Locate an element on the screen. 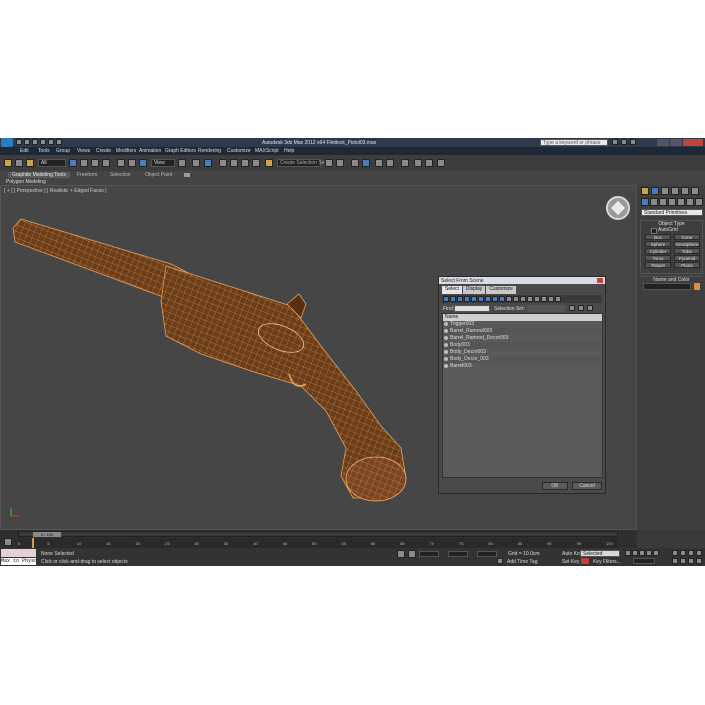  cameras-icon is located at coordinates (672, 202).